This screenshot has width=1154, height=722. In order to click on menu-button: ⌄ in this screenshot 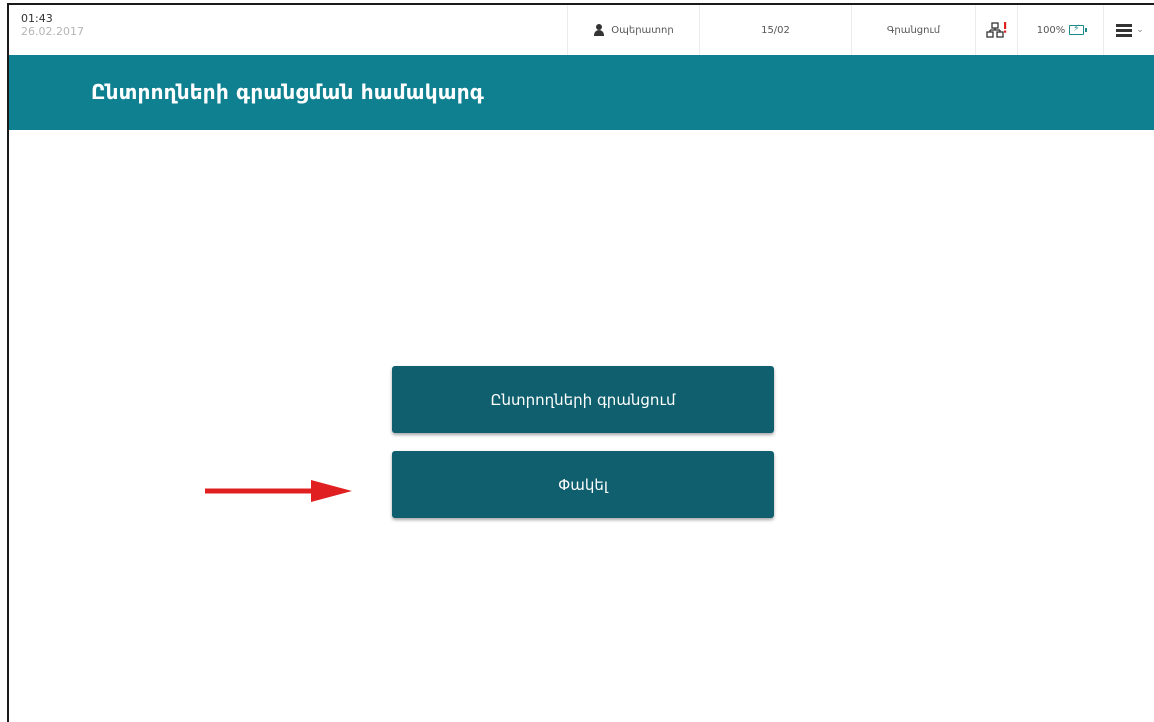, I will do `click(1128, 30)`.